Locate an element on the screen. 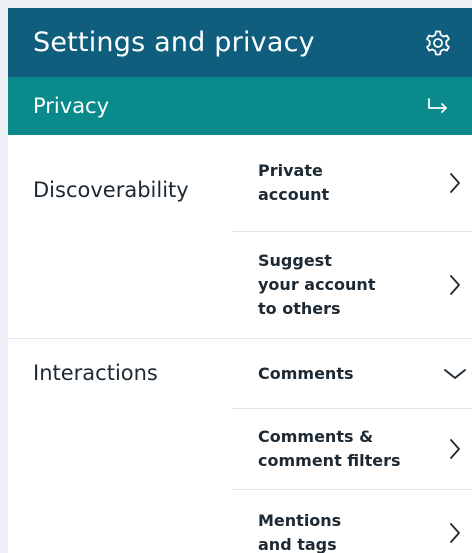 The height and width of the screenshot is (553, 472). return-arrow-icon is located at coordinates (437, 105).